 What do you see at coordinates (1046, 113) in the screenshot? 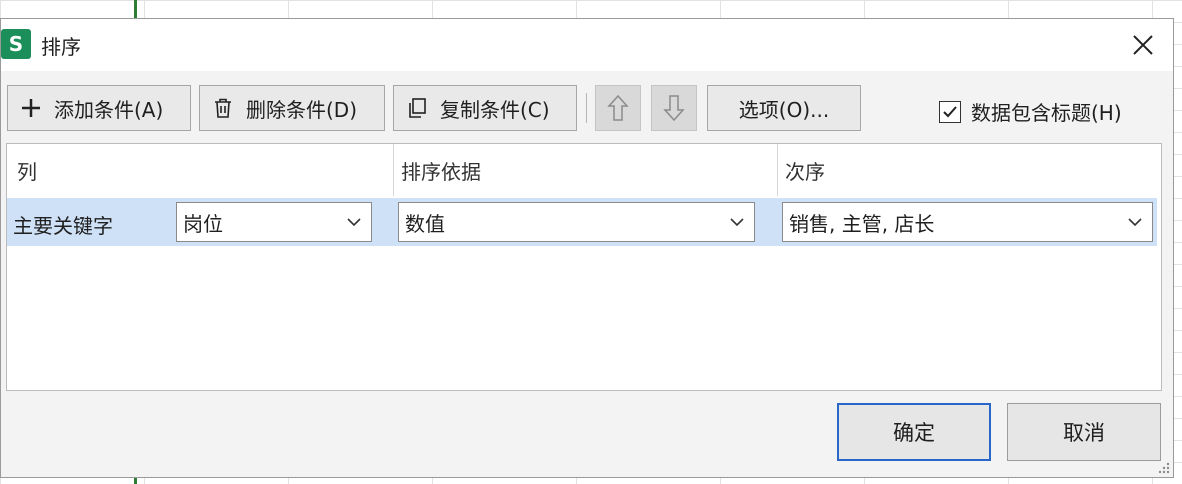
I see `header-checkbox-label: 数据包含标题(H)` at bounding box center [1046, 113].